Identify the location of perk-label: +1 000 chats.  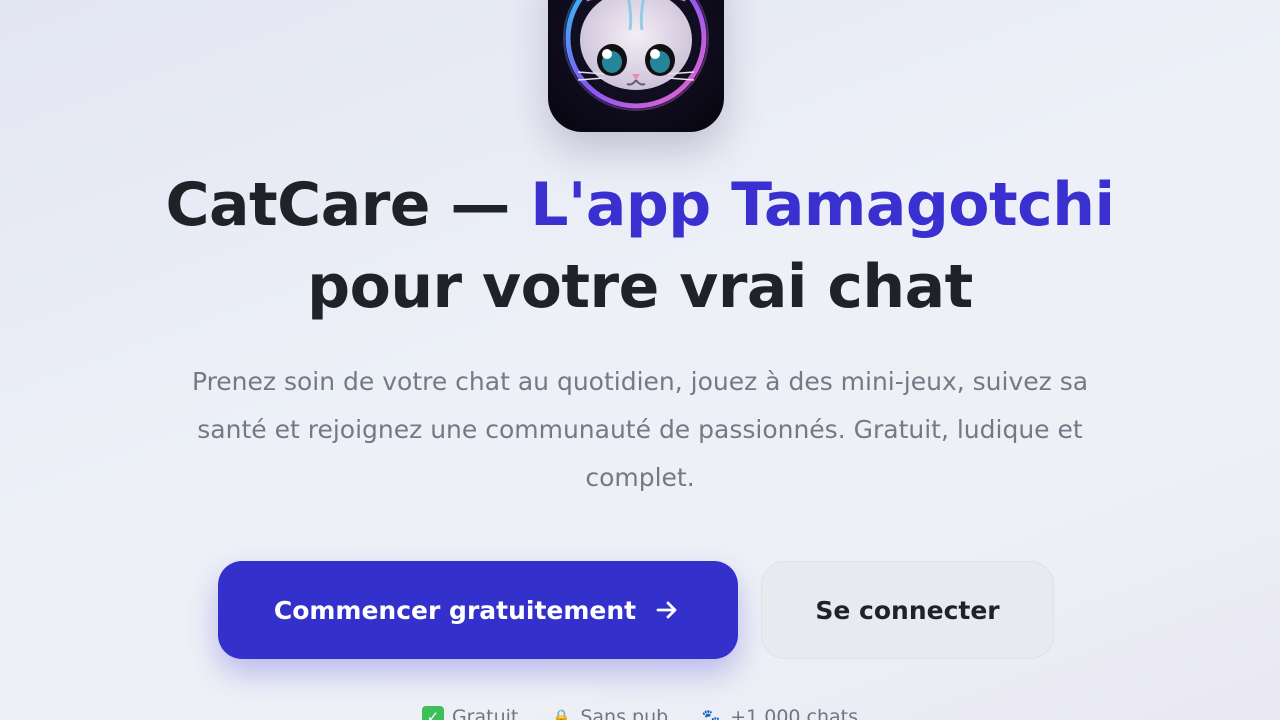
(794, 713).